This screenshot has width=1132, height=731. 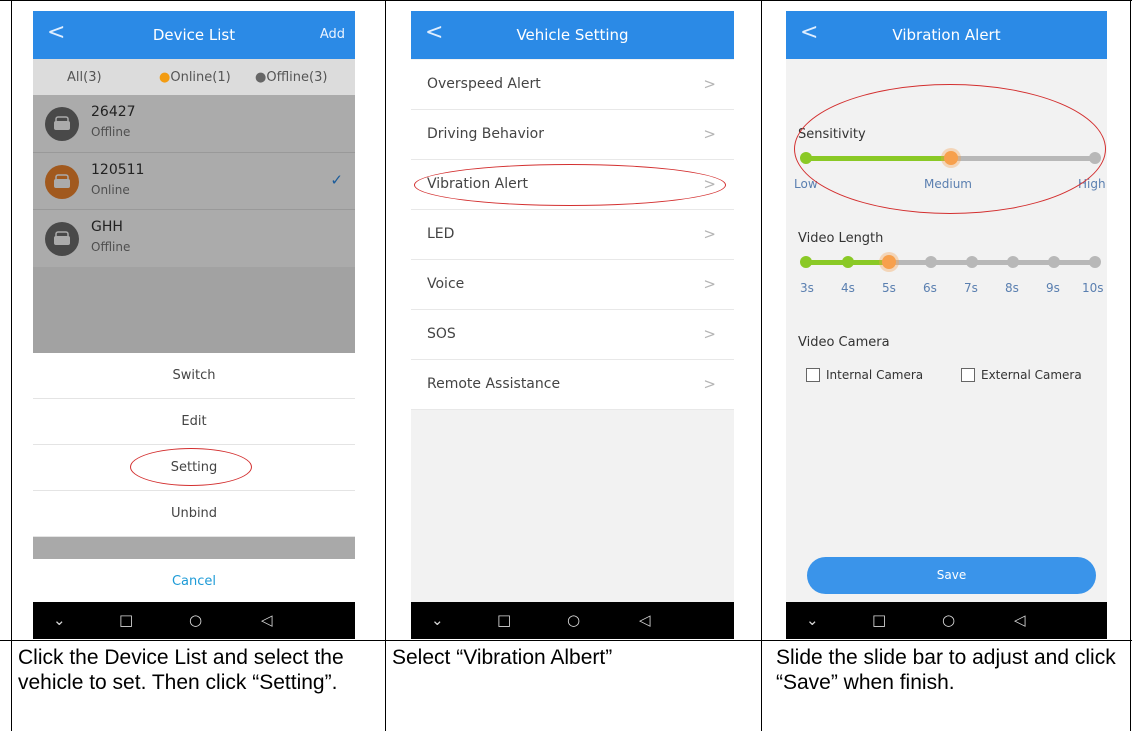 I want to click on setting-driving-behavior: Driving Behavior >, so click(x=572, y=135).